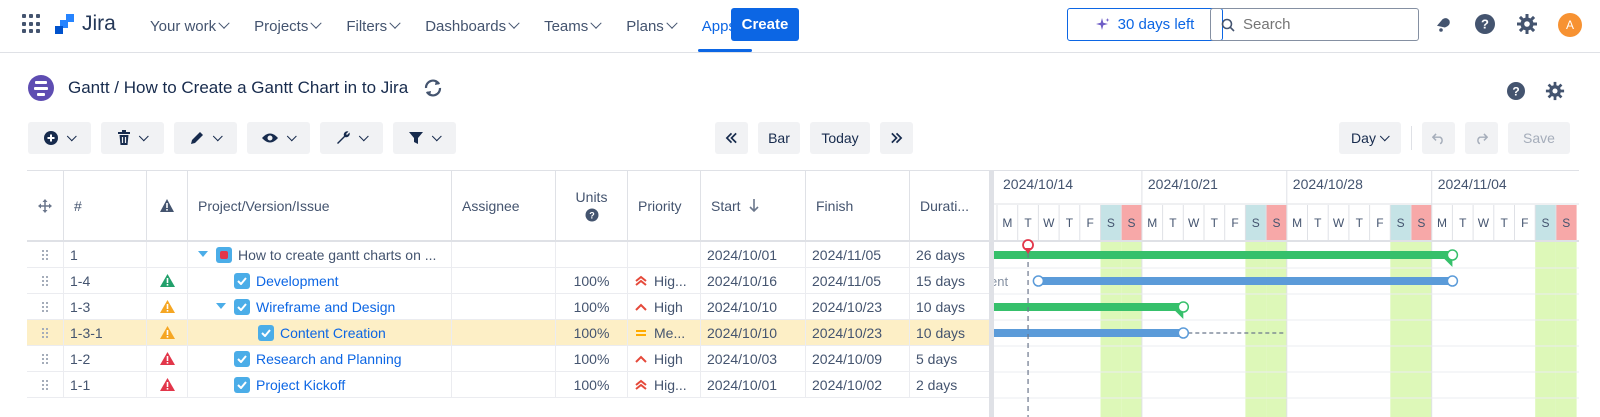 The height and width of the screenshot is (417, 1600). I want to click on issue-name-cell: Wireframe and Design, so click(320, 306).